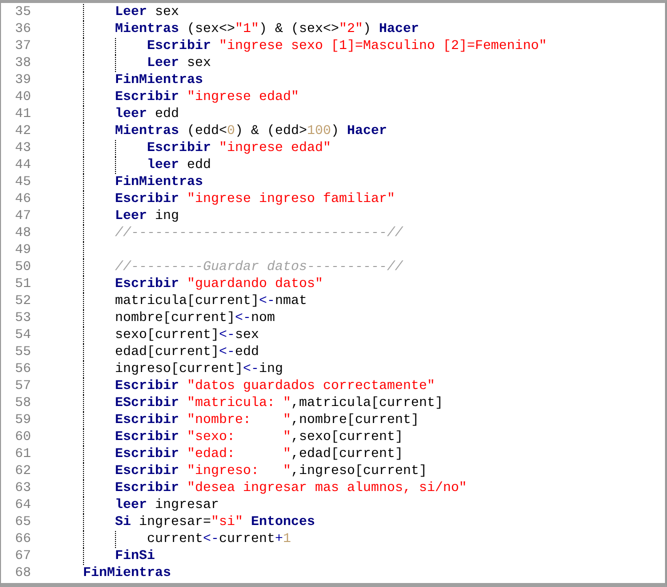 The image size is (667, 587). What do you see at coordinates (22, 369) in the screenshot?
I see `line-number: 56` at bounding box center [22, 369].